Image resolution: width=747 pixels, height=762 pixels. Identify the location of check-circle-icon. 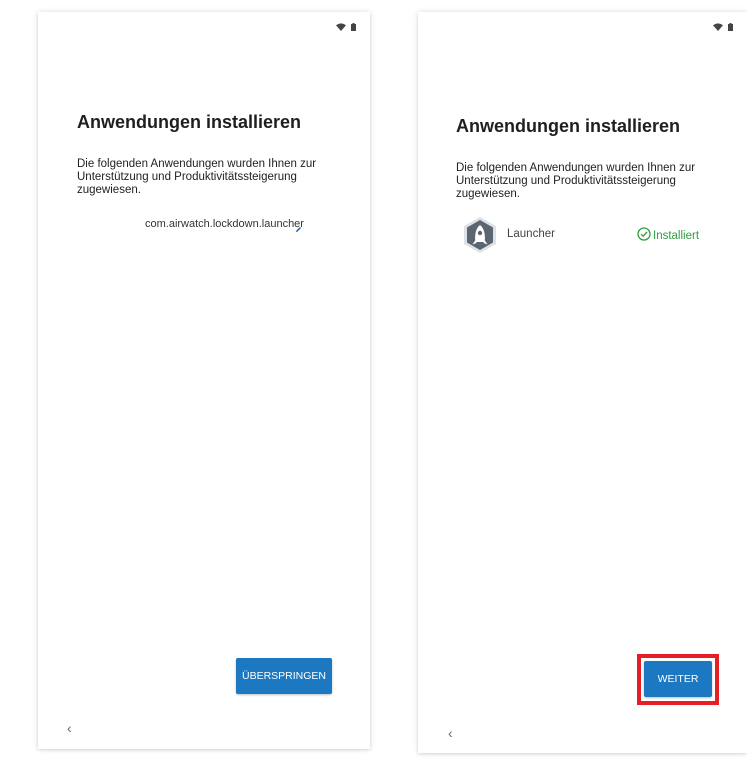
(644, 235).